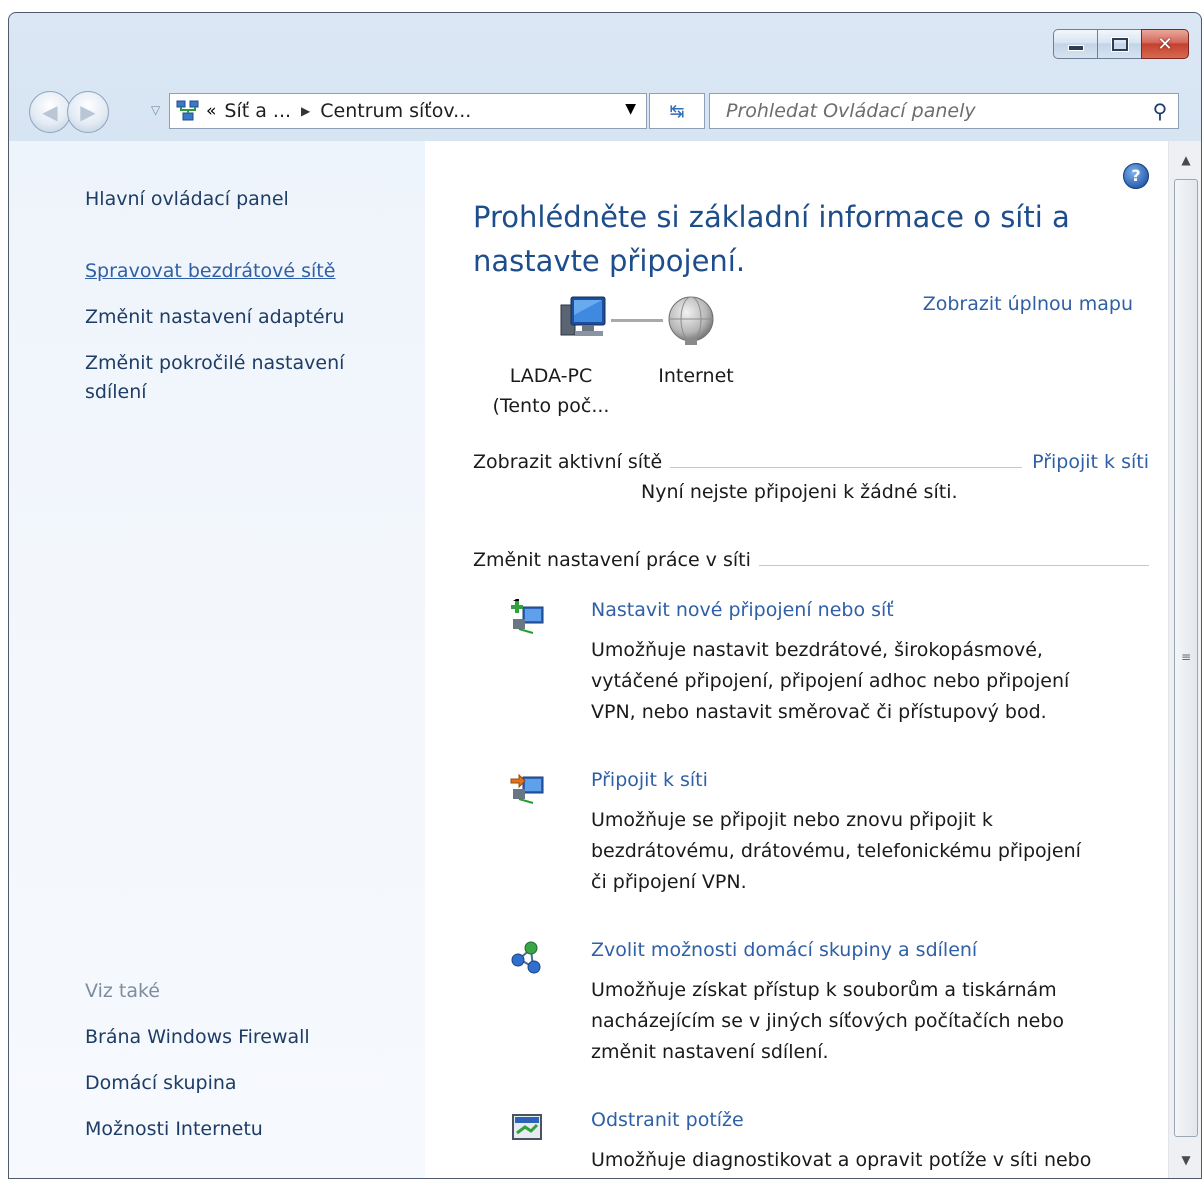 Image resolution: width=1202 pixels, height=1179 pixels. I want to click on pc-label-name: LADA-PC, so click(551, 376).